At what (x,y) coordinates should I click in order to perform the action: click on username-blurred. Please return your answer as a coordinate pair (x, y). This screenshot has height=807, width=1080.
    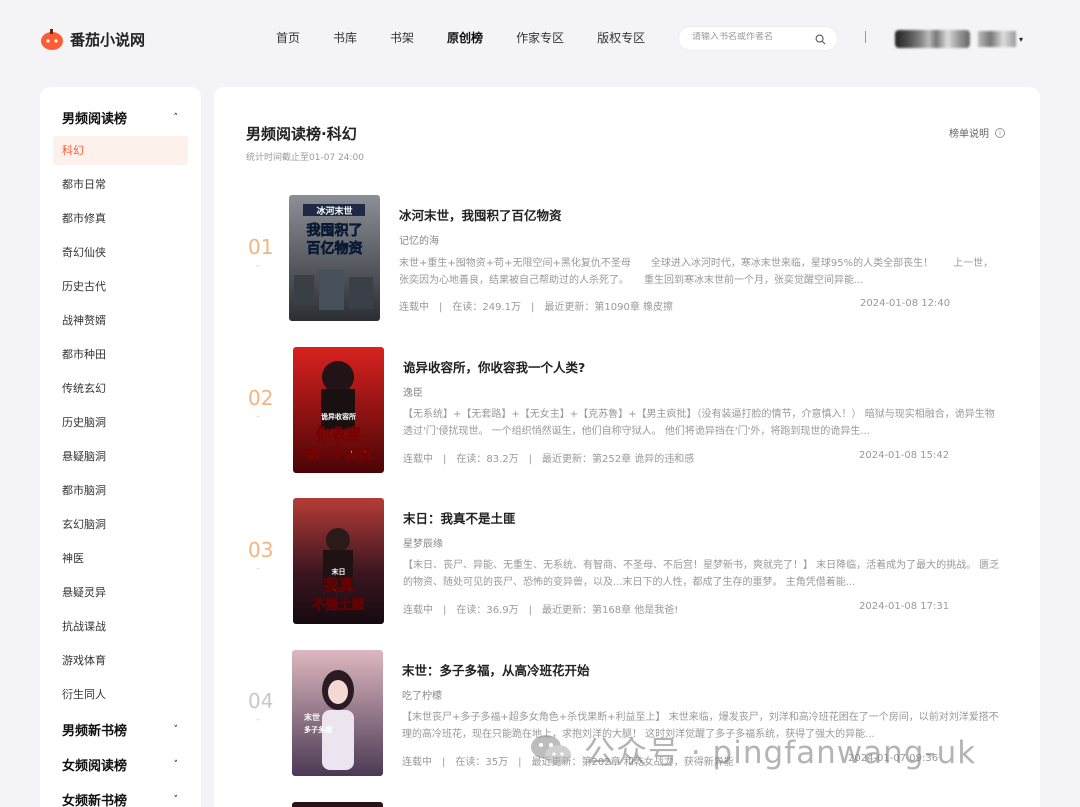
    Looking at the image, I should click on (997, 39).